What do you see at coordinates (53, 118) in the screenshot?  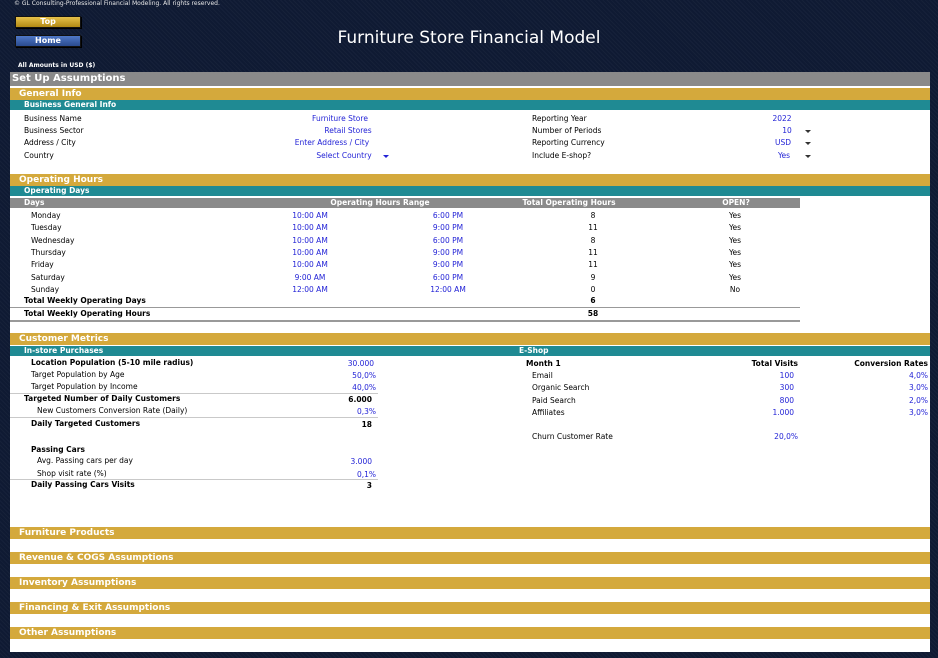 I see `business-name-label: Business Name` at bounding box center [53, 118].